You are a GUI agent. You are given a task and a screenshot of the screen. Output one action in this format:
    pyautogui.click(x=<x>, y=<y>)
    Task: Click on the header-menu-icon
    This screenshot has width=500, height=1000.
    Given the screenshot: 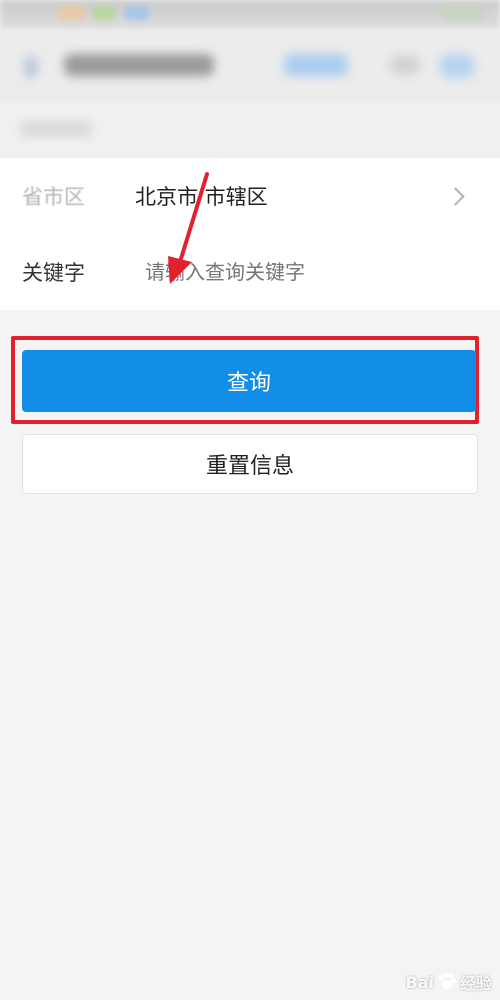 What is the action you would take?
    pyautogui.click(x=405, y=65)
    